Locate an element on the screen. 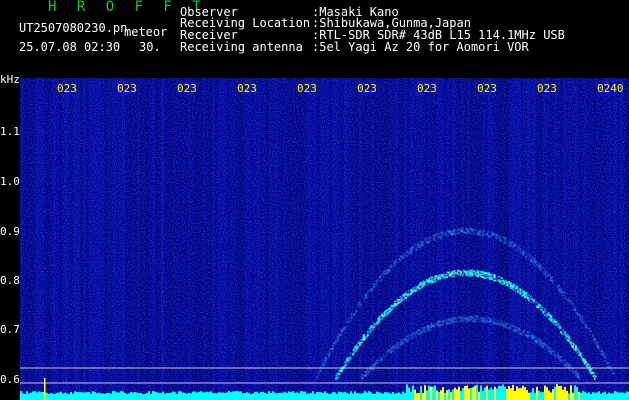 The image size is (629, 400). y-label-1-1: 1.1 is located at coordinates (10, 131).